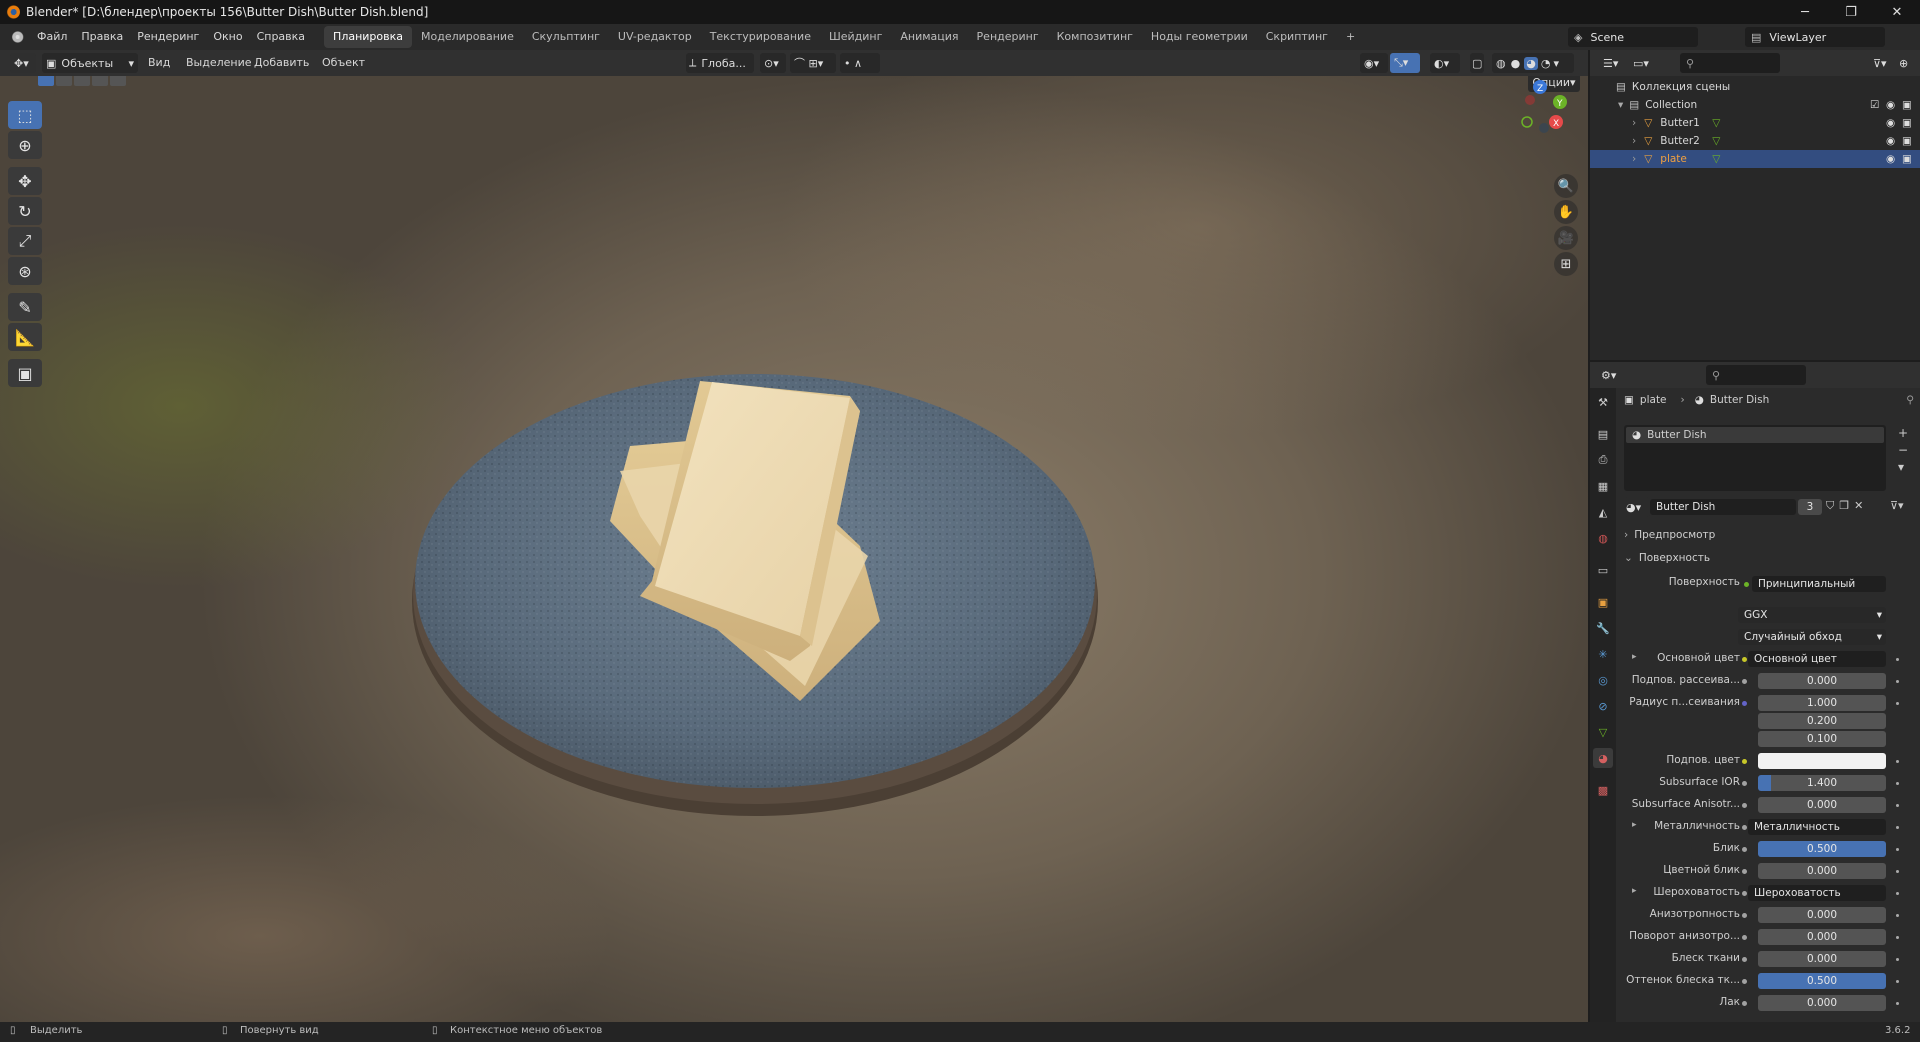 The height and width of the screenshot is (1042, 1920). Describe the element at coordinates (1566, 212) in the screenshot. I see `pan-hand-icon: ✋` at that location.